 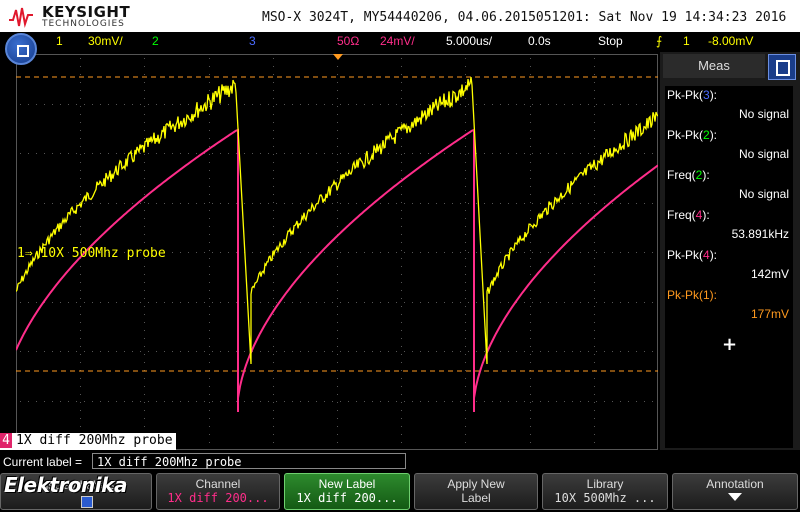 I want to click on apply-new-label-line1: Apply New, so click(x=476, y=484).